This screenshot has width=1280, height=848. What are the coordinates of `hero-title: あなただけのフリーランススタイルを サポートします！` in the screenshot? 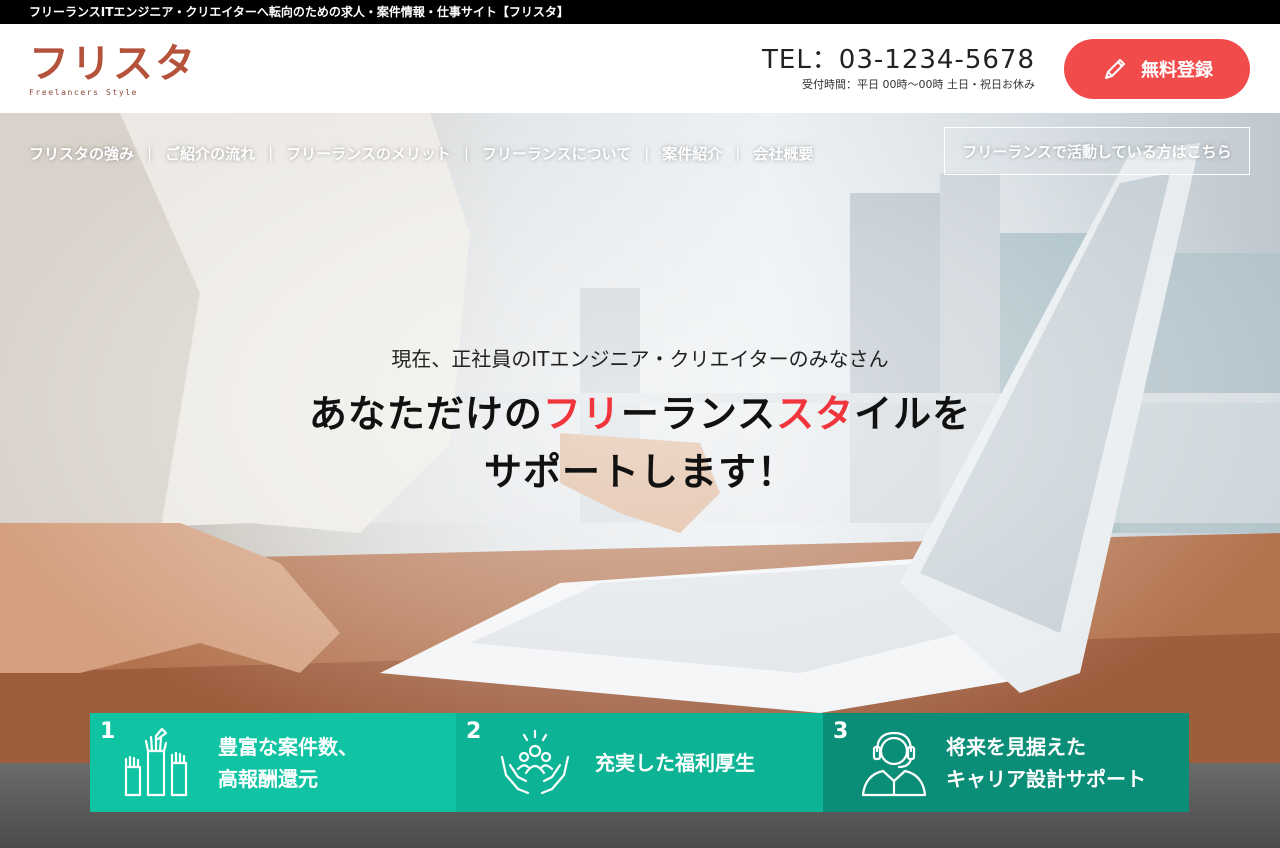 It's located at (640, 443).